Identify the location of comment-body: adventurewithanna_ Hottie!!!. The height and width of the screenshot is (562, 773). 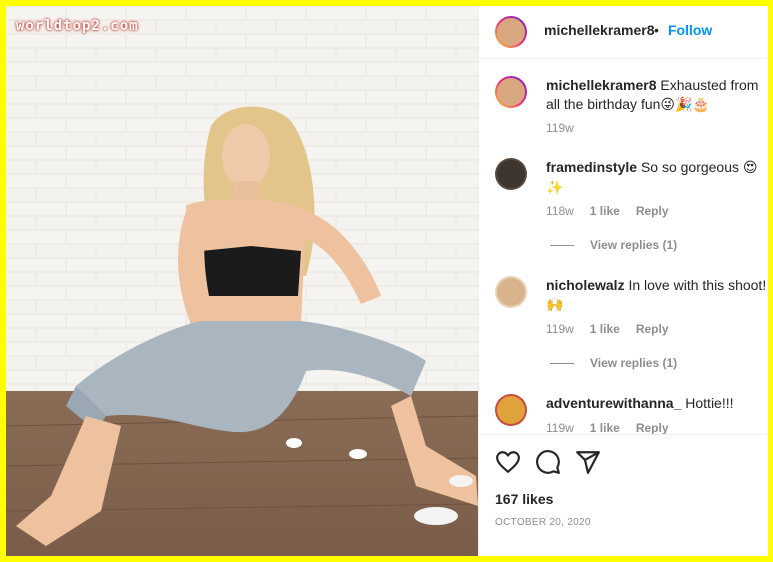
(657, 403).